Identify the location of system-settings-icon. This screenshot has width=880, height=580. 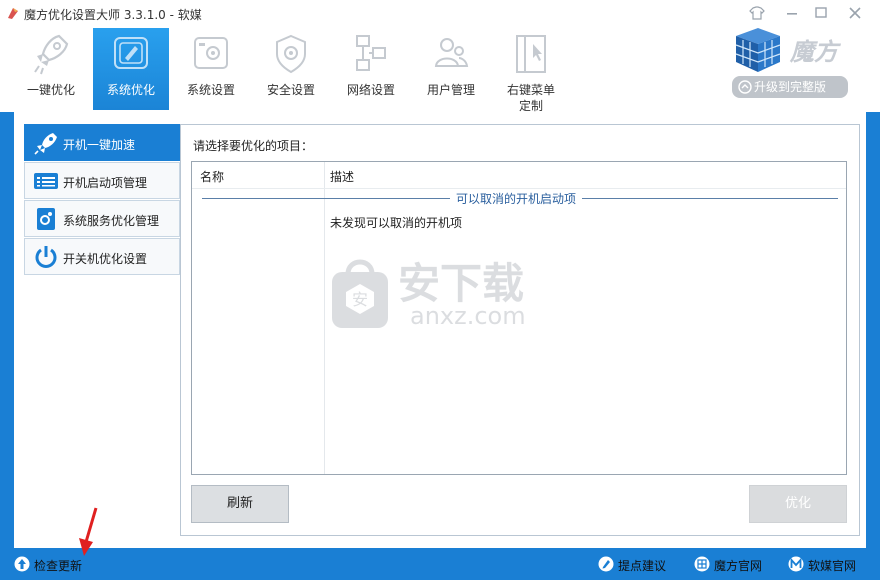
(211, 53).